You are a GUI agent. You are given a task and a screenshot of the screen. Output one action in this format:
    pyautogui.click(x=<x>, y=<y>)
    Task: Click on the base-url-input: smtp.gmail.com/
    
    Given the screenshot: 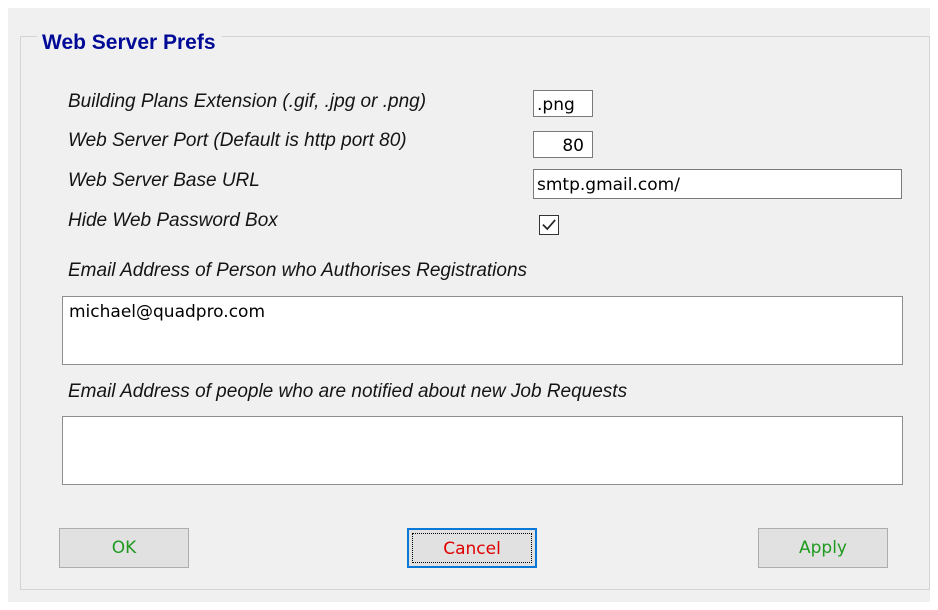 What is the action you would take?
    pyautogui.click(x=717, y=184)
    